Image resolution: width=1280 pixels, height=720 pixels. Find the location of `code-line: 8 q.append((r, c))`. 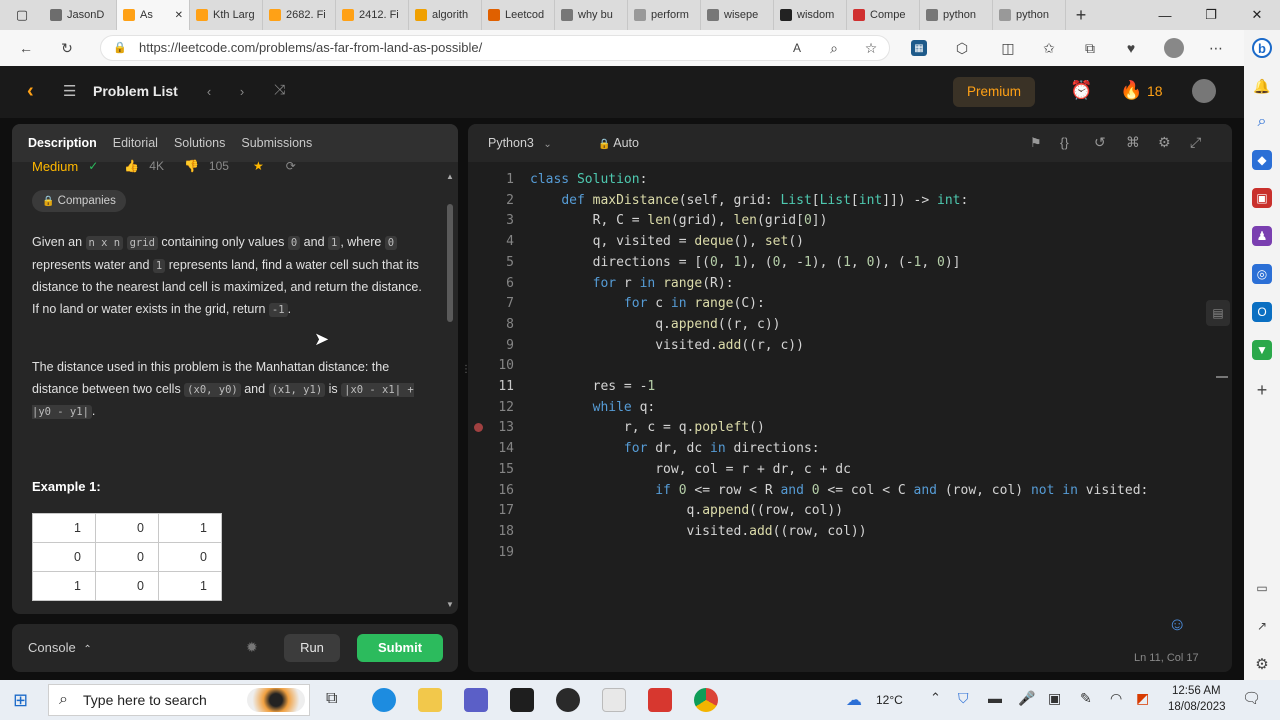

code-line: 8 q.append((r, c)) is located at coordinates (850, 325).